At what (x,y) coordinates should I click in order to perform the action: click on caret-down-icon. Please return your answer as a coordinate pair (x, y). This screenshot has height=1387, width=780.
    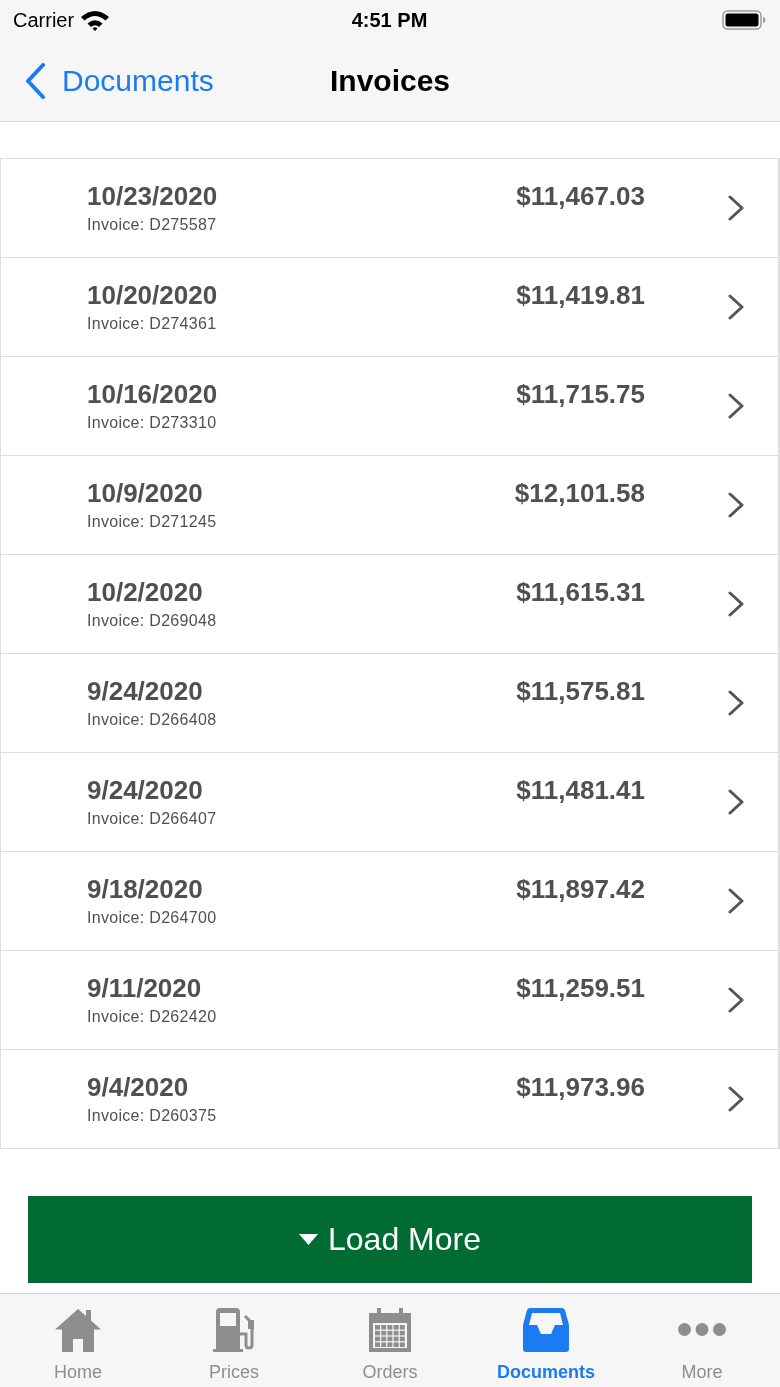
    Looking at the image, I should click on (308, 1239).